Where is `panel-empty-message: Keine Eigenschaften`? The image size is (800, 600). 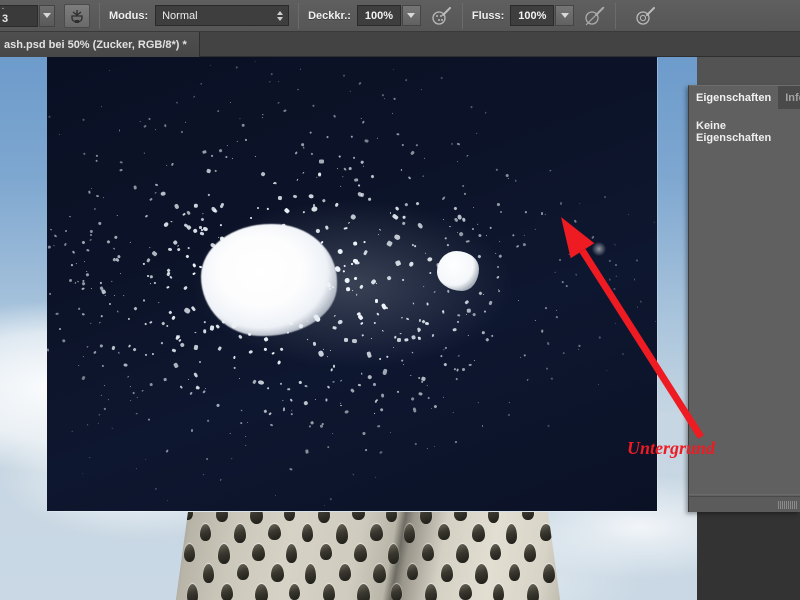 panel-empty-message: Keine Eigenschaften is located at coordinates (734, 132).